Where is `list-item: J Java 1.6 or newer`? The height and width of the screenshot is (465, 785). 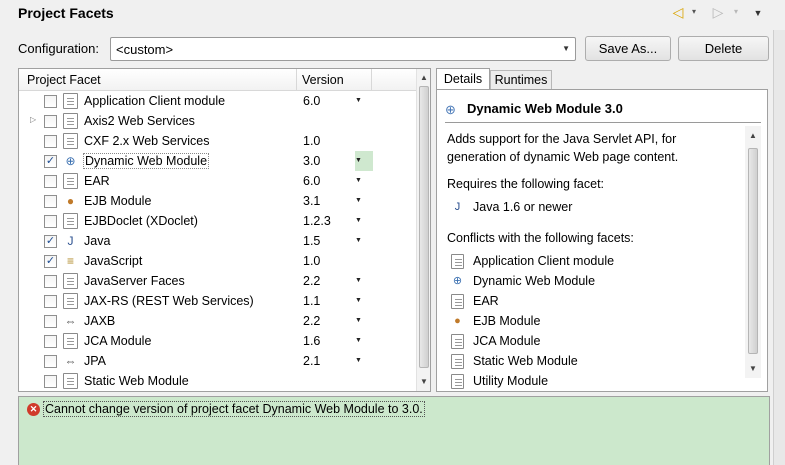 list-item: J Java 1.6 or newer is located at coordinates (596, 208).